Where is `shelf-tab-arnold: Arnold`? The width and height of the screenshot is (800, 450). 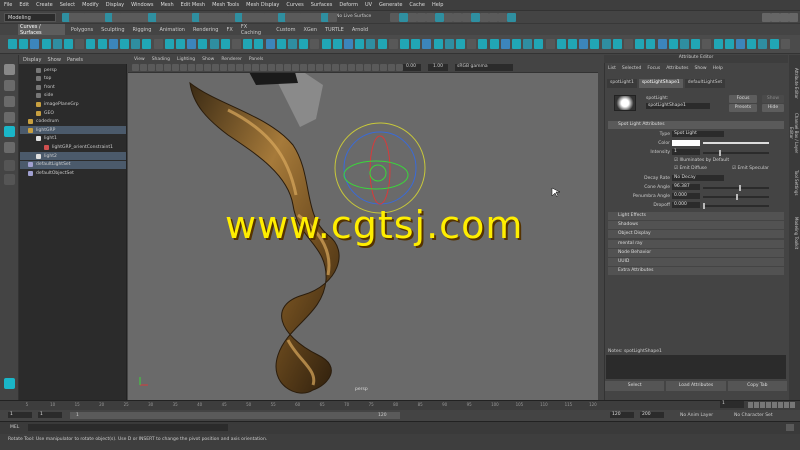
shelf-tab-arnold: Arnold is located at coordinates (360, 30).